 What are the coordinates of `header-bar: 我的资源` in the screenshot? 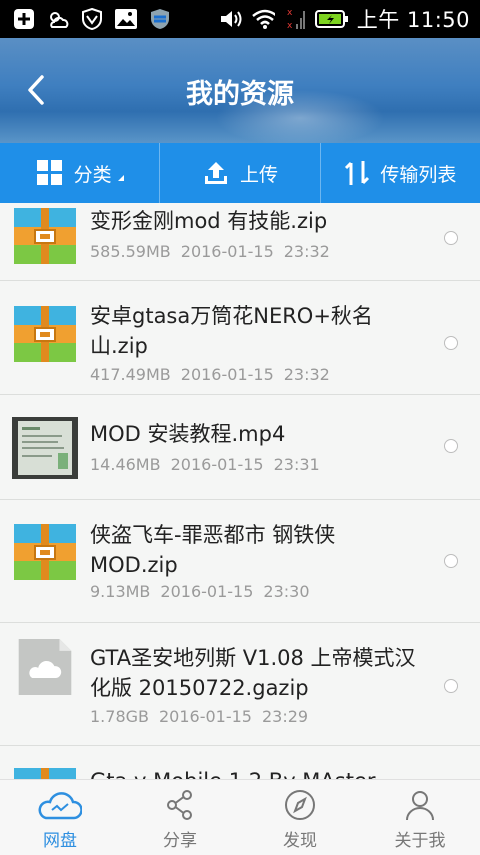 It's located at (240, 90).